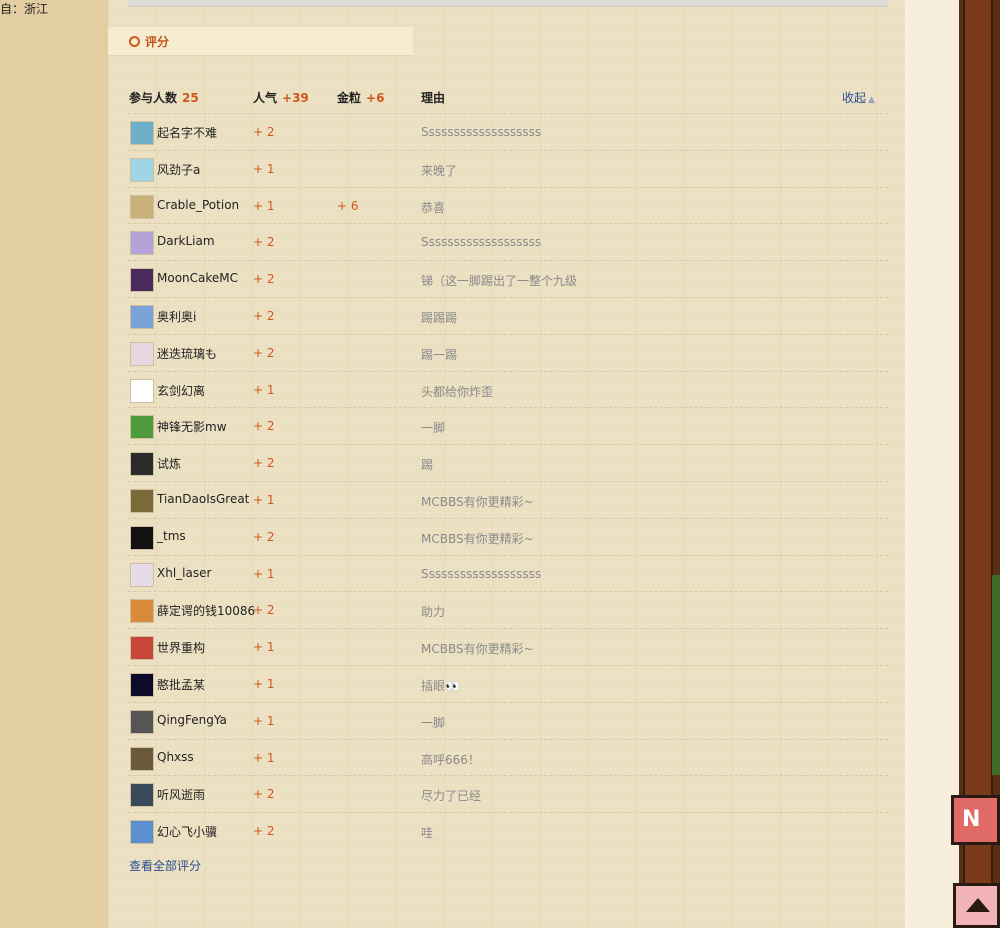 The image size is (1000, 928). I want to click on user-name-link: 起名字不难, so click(187, 132).